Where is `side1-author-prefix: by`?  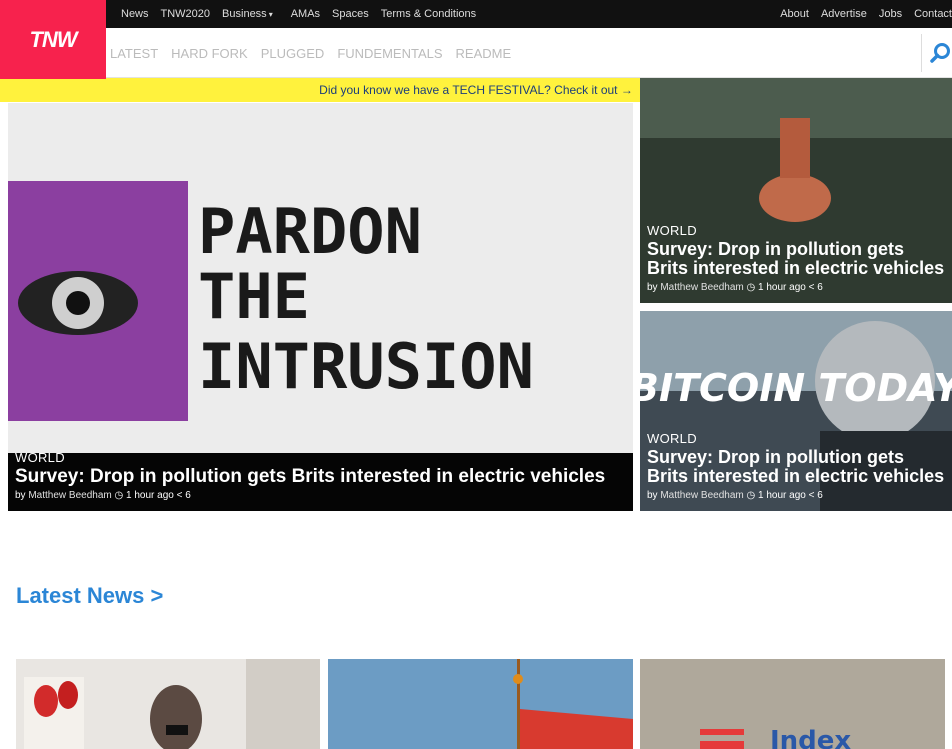 side1-author-prefix: by is located at coordinates (652, 287).